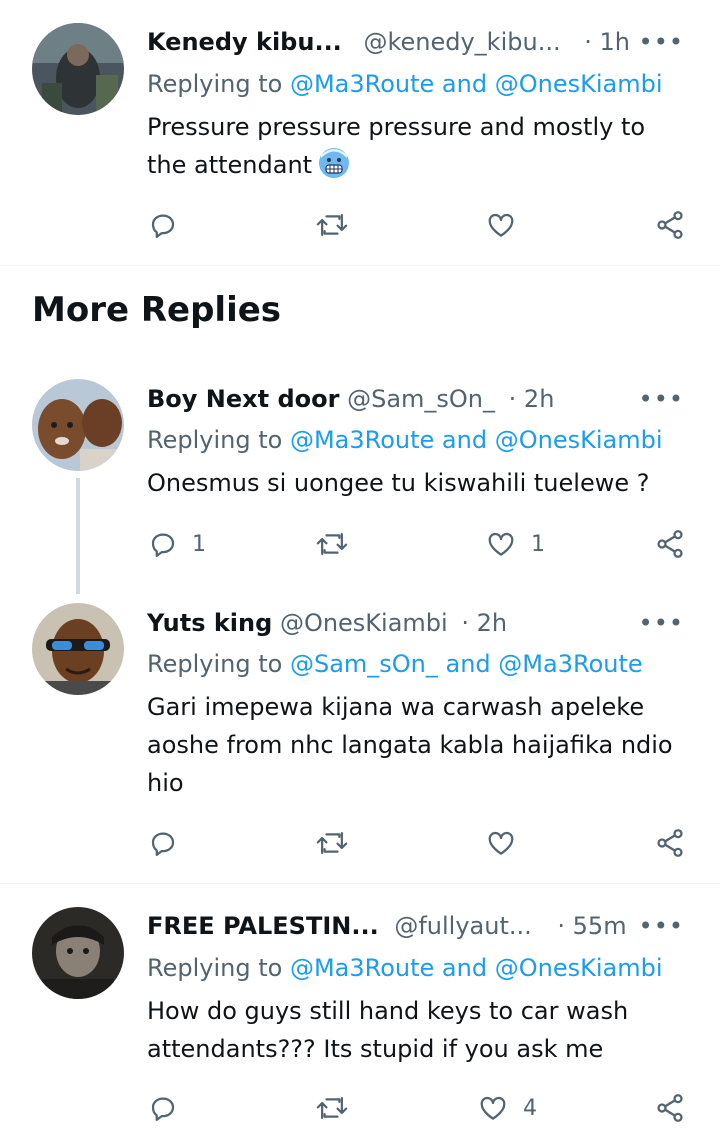 The image size is (720, 1143). What do you see at coordinates (177, 544) in the screenshot?
I see `reply-button: 1` at bounding box center [177, 544].